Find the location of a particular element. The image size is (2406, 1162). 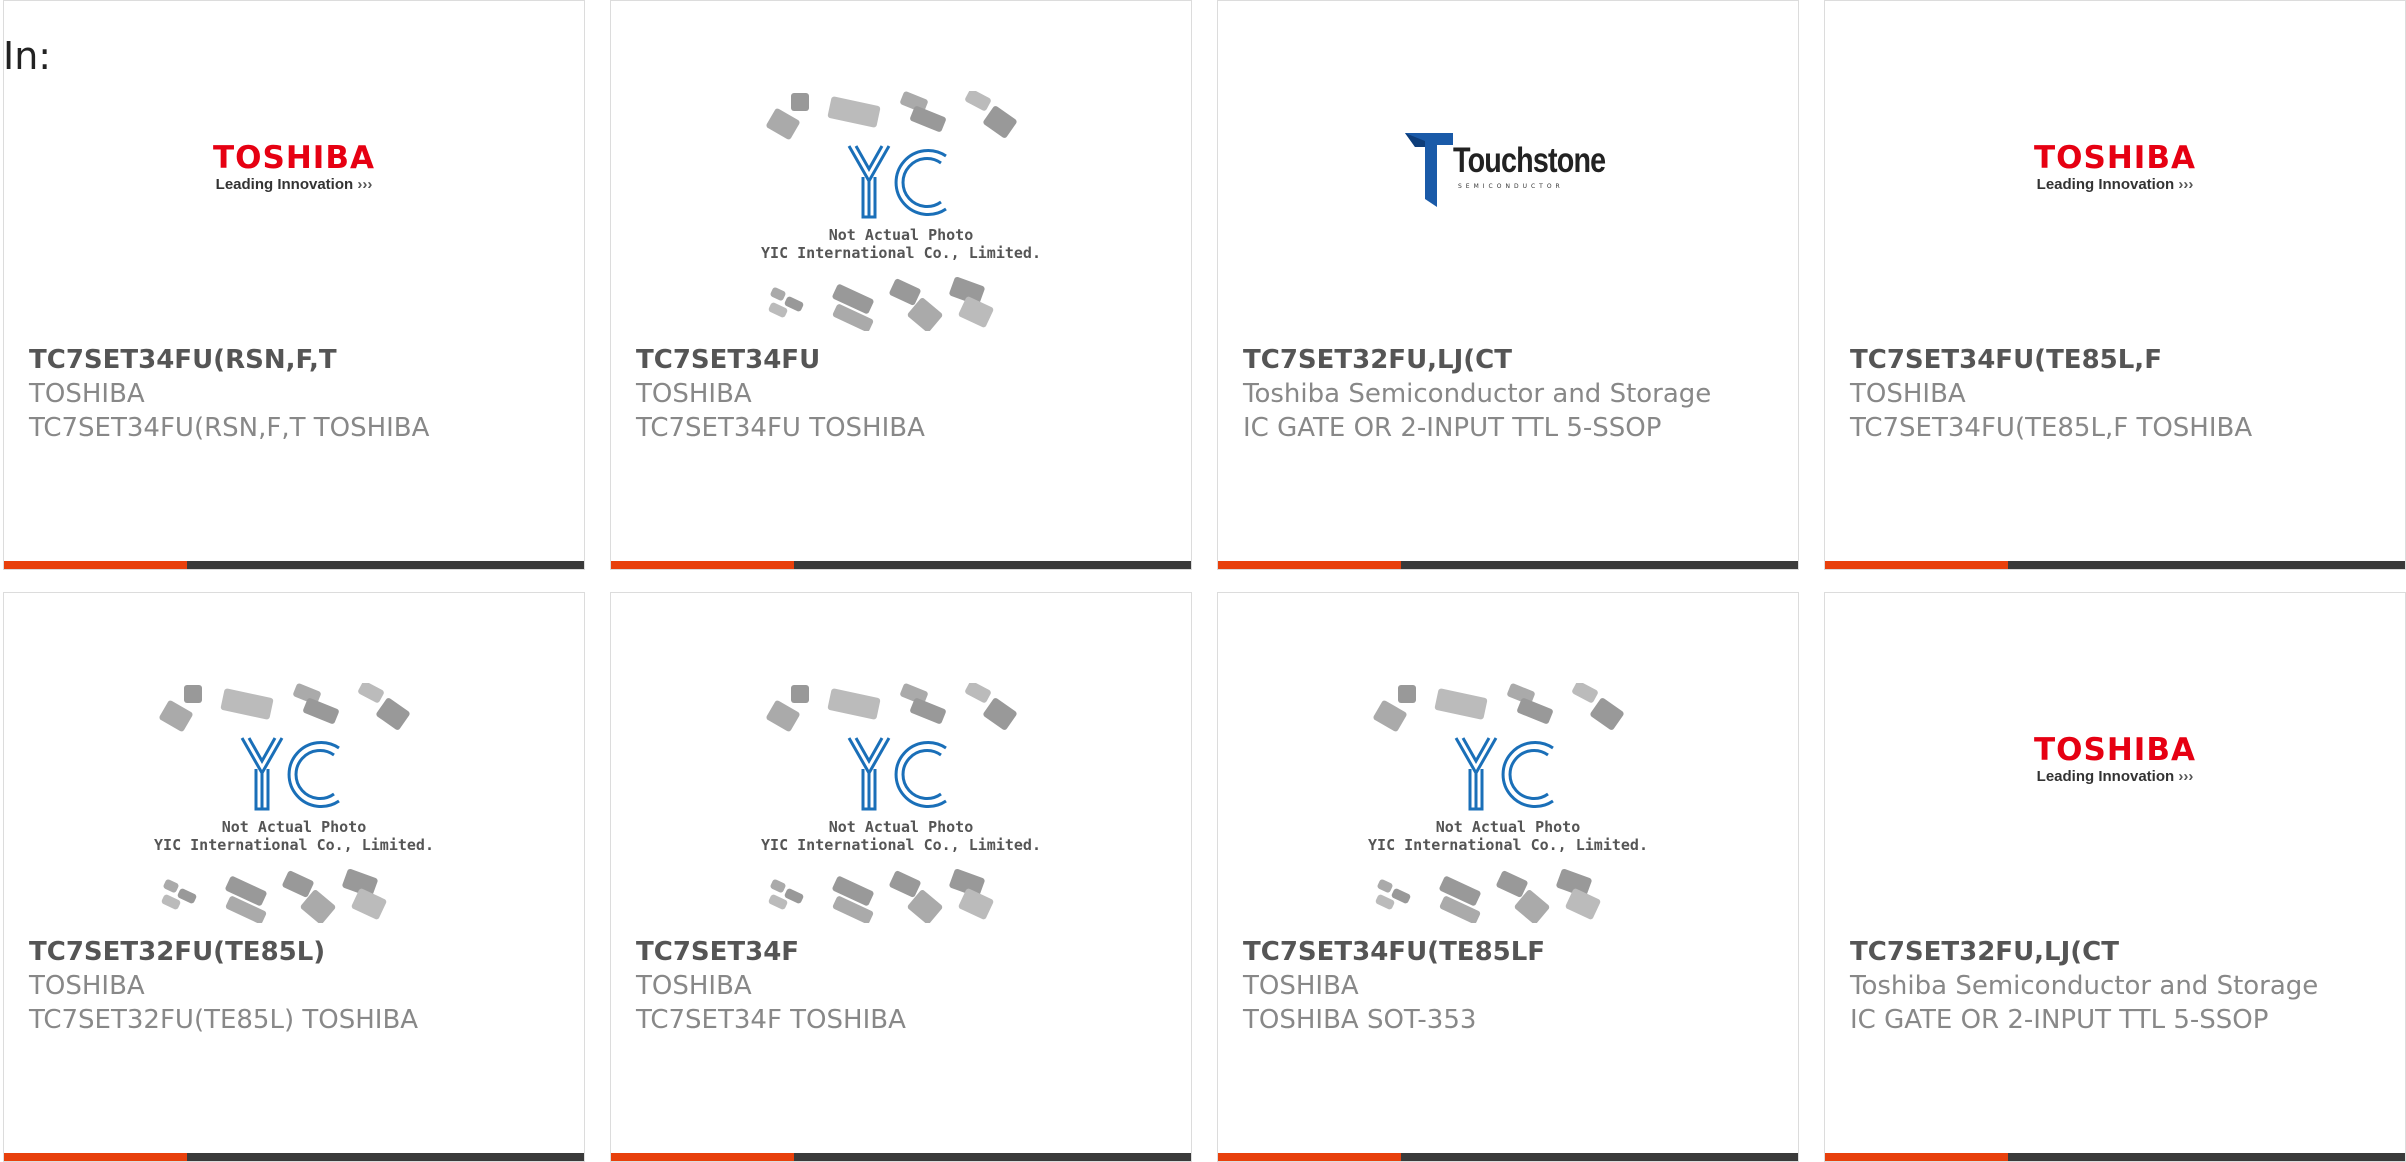

product-description: TC7SET34FU(RSN,F,T TOSHIBA is located at coordinates (229, 428).